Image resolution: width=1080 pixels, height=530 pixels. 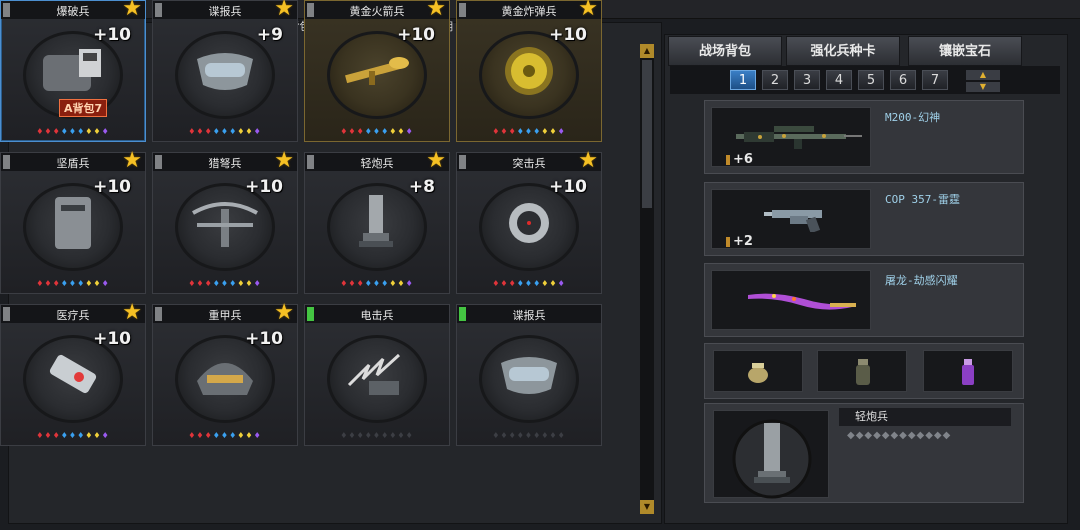 I want to click on soldier-card: 爆破兵 ★ +10 A背包7 ♦♦♦♦♦♦♦♦♦, so click(x=73, y=71).